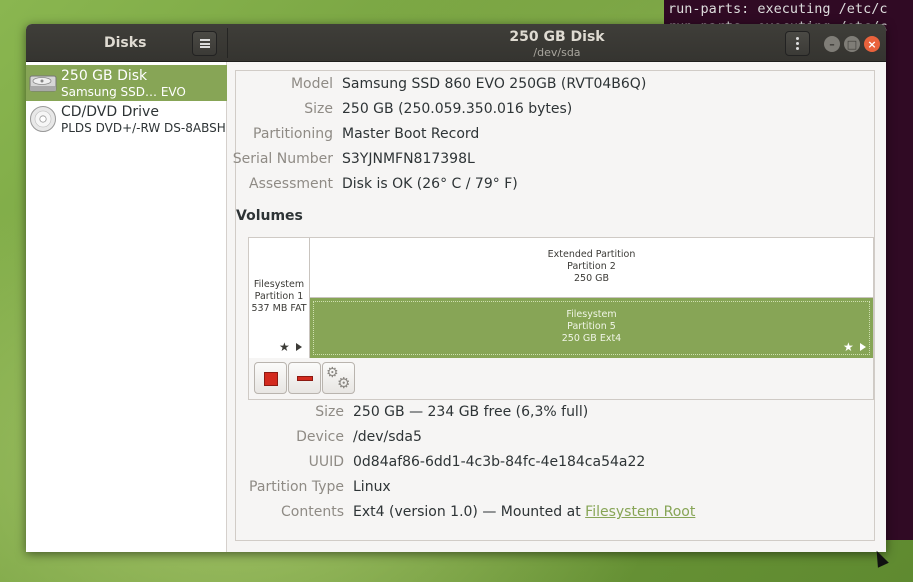 The image size is (913, 582). I want to click on info-value: 250 GB (250.059.350.016 bytes), so click(457, 109).